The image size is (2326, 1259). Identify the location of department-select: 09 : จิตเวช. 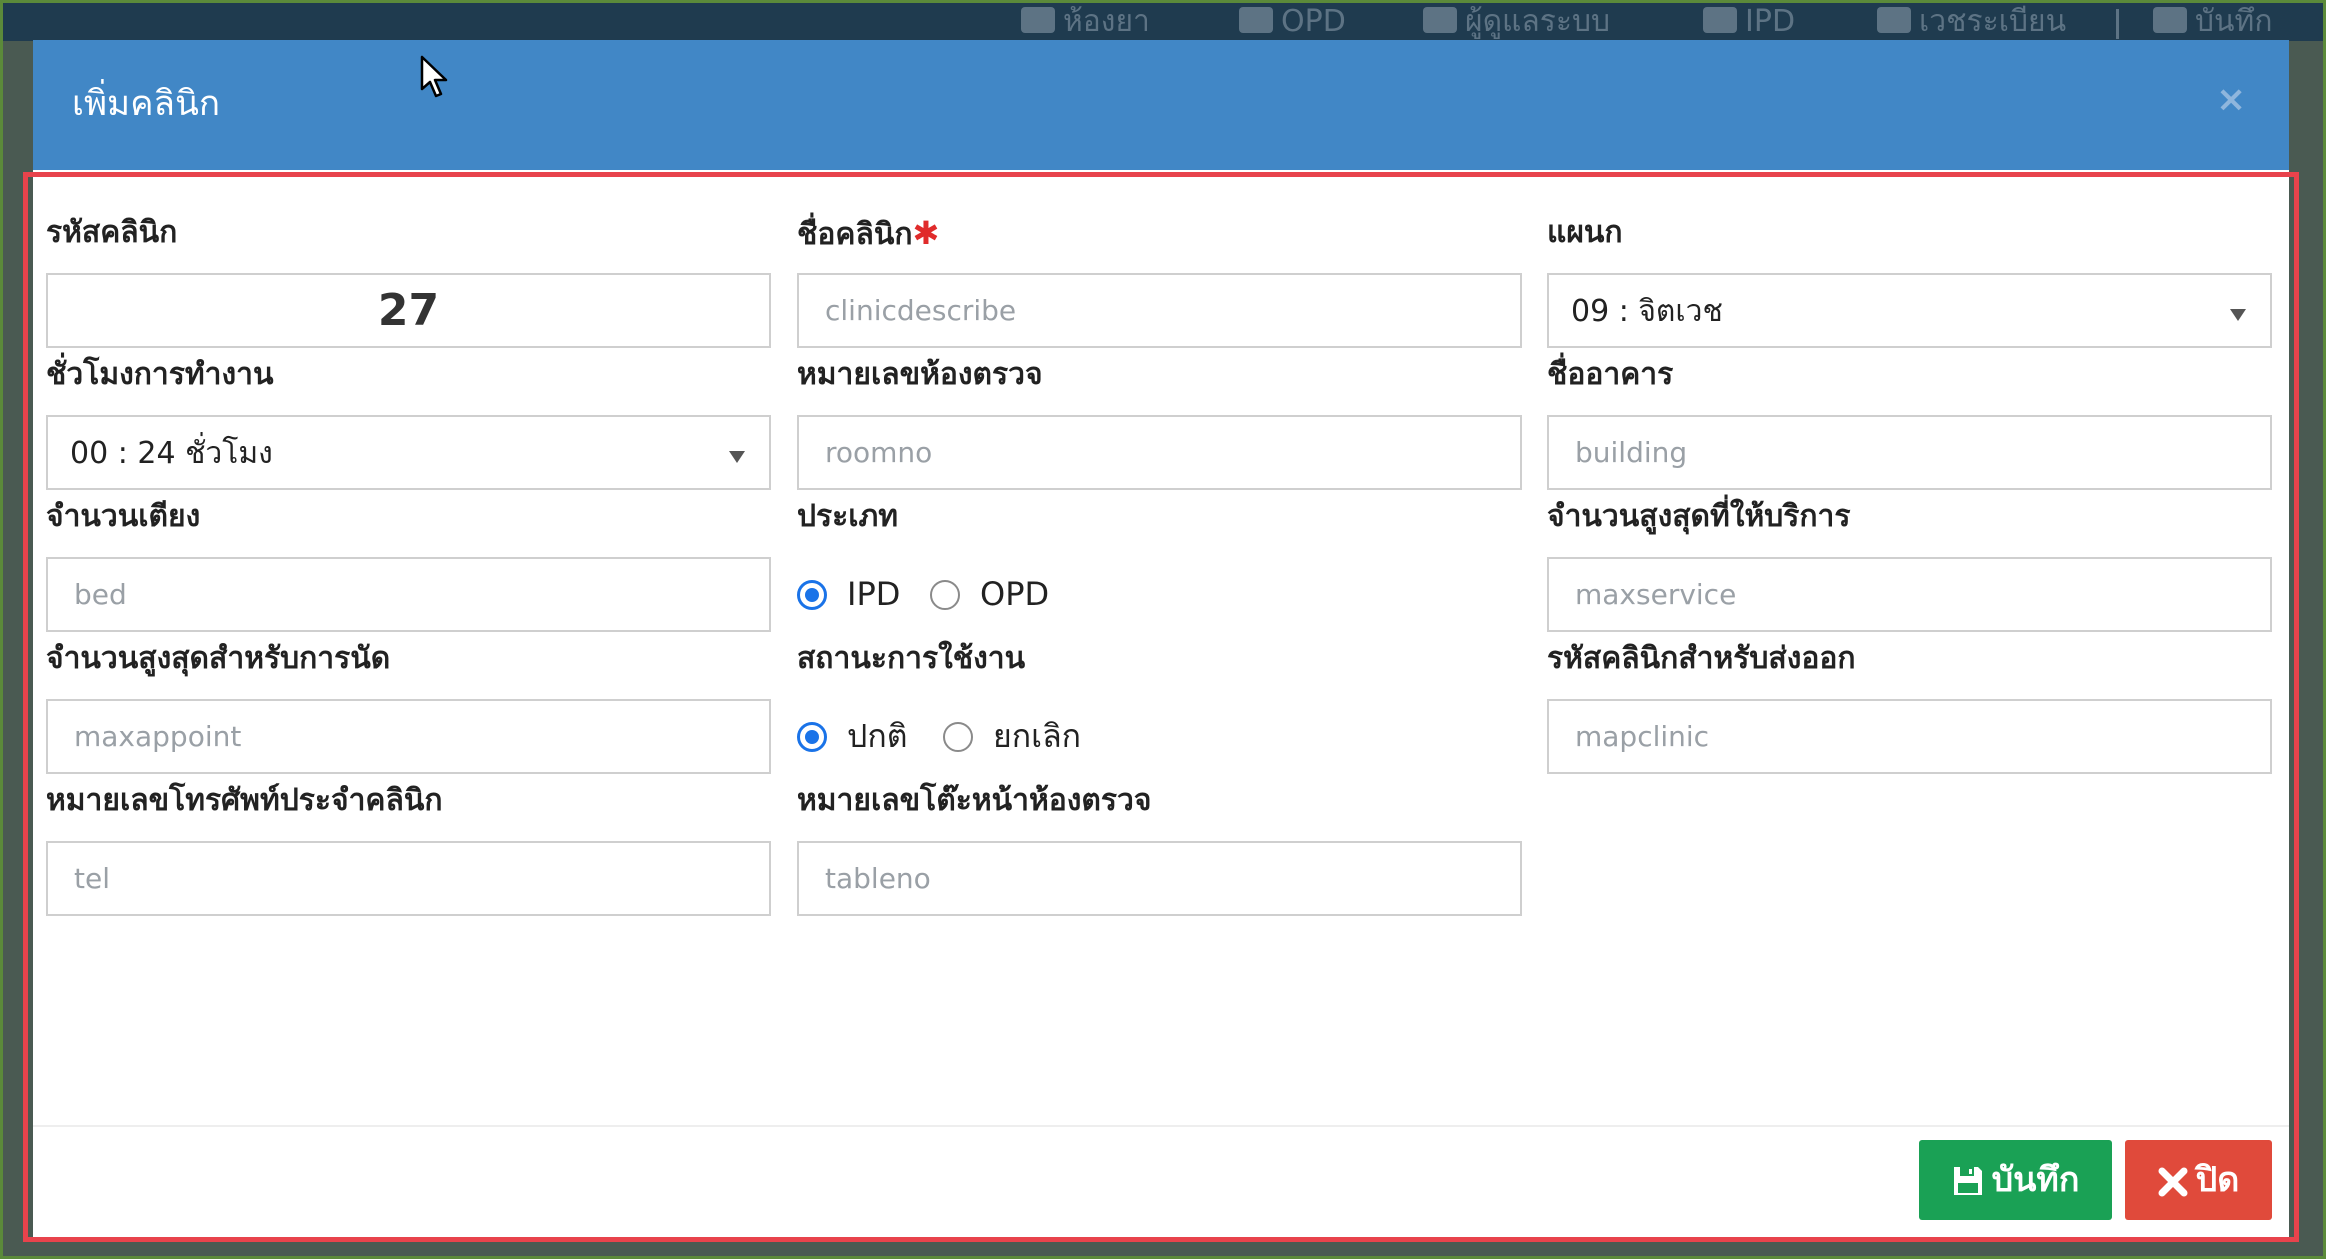
(1909, 310).